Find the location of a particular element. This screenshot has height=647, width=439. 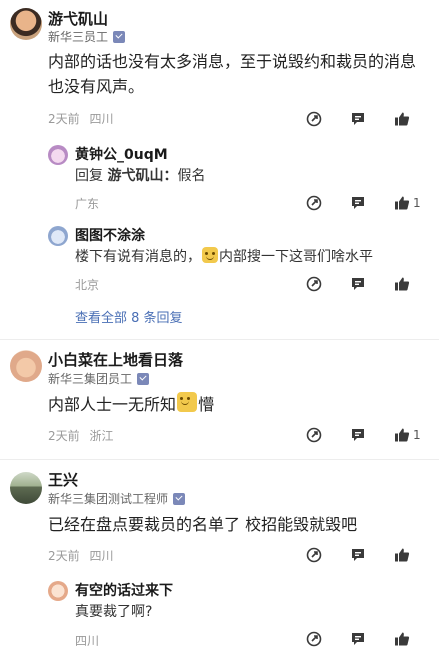

comment-text: 内部人士一无所知 懵 is located at coordinates (131, 404).